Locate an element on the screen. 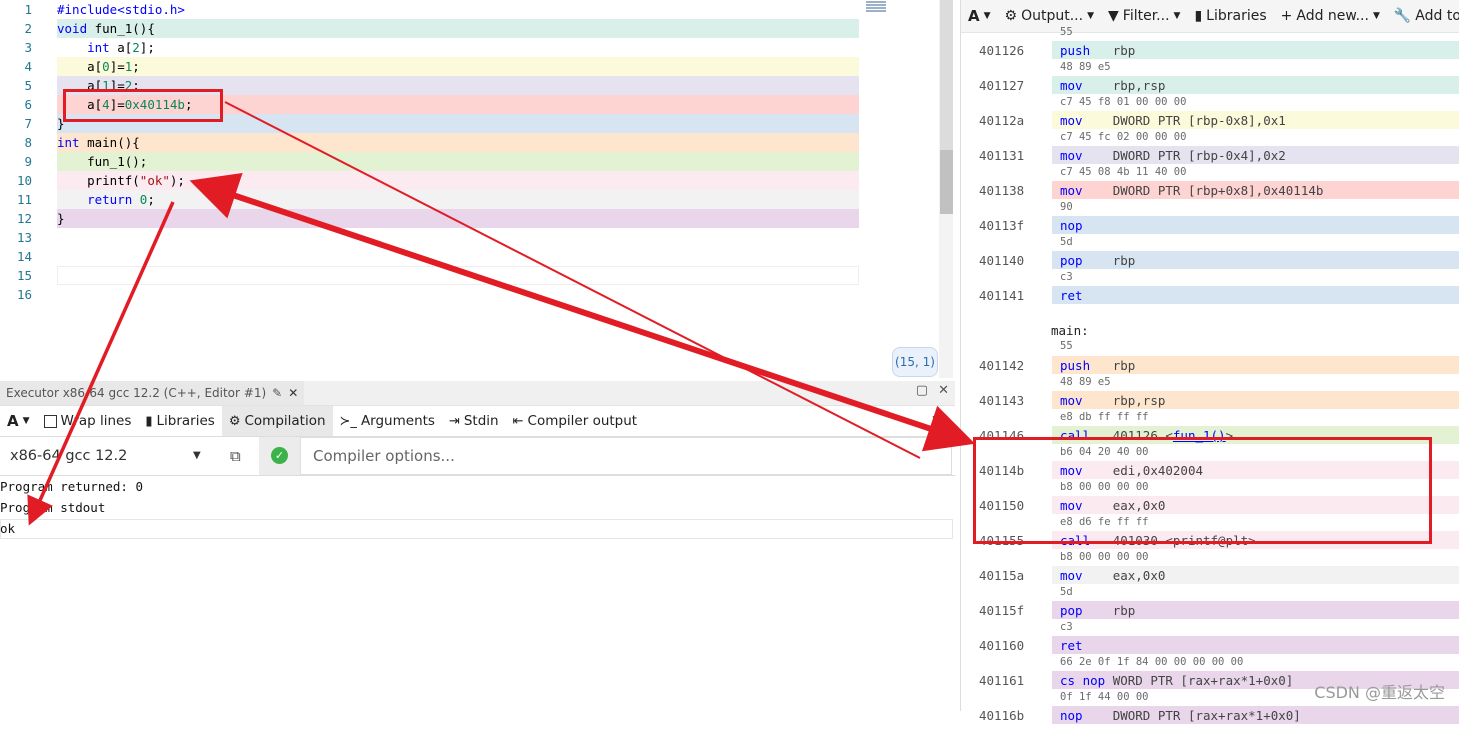 This screenshot has width=1459, height=741. asm-row: 40116b nop DWORD PTR [rax+rax*1+0x0] is located at coordinates (1210, 723).